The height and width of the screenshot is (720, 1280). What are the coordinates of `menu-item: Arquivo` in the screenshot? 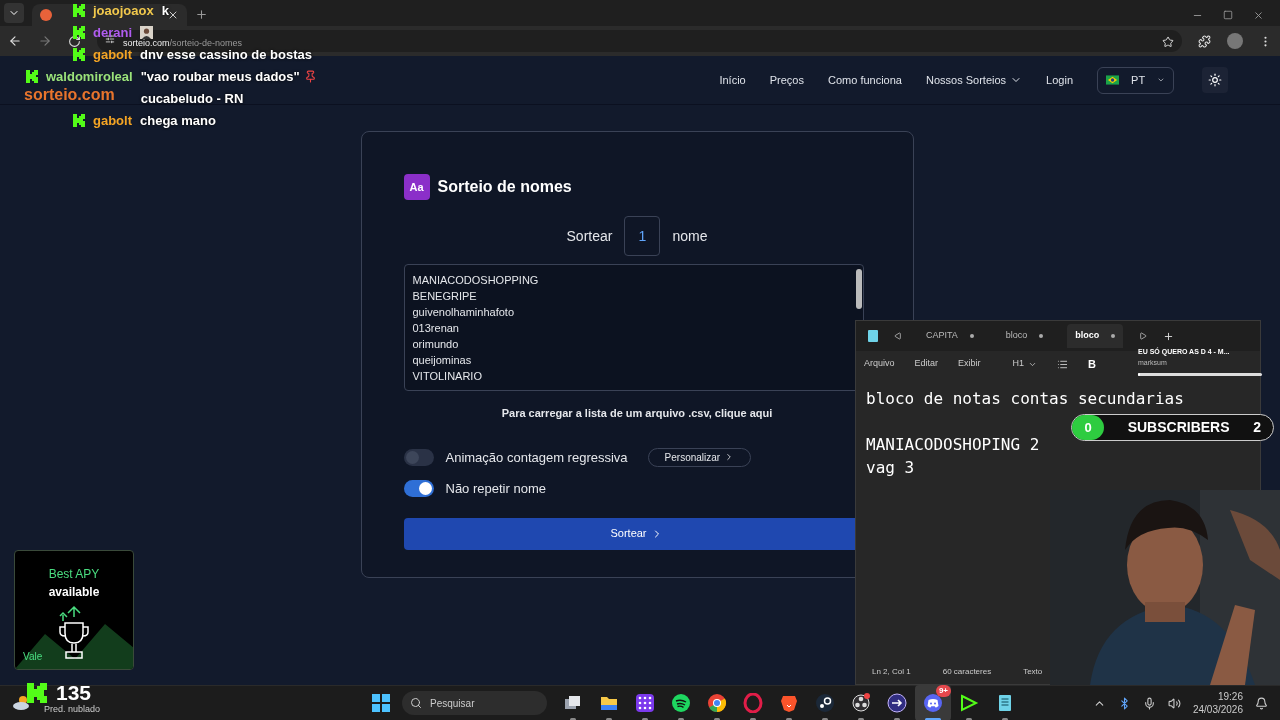 It's located at (879, 364).